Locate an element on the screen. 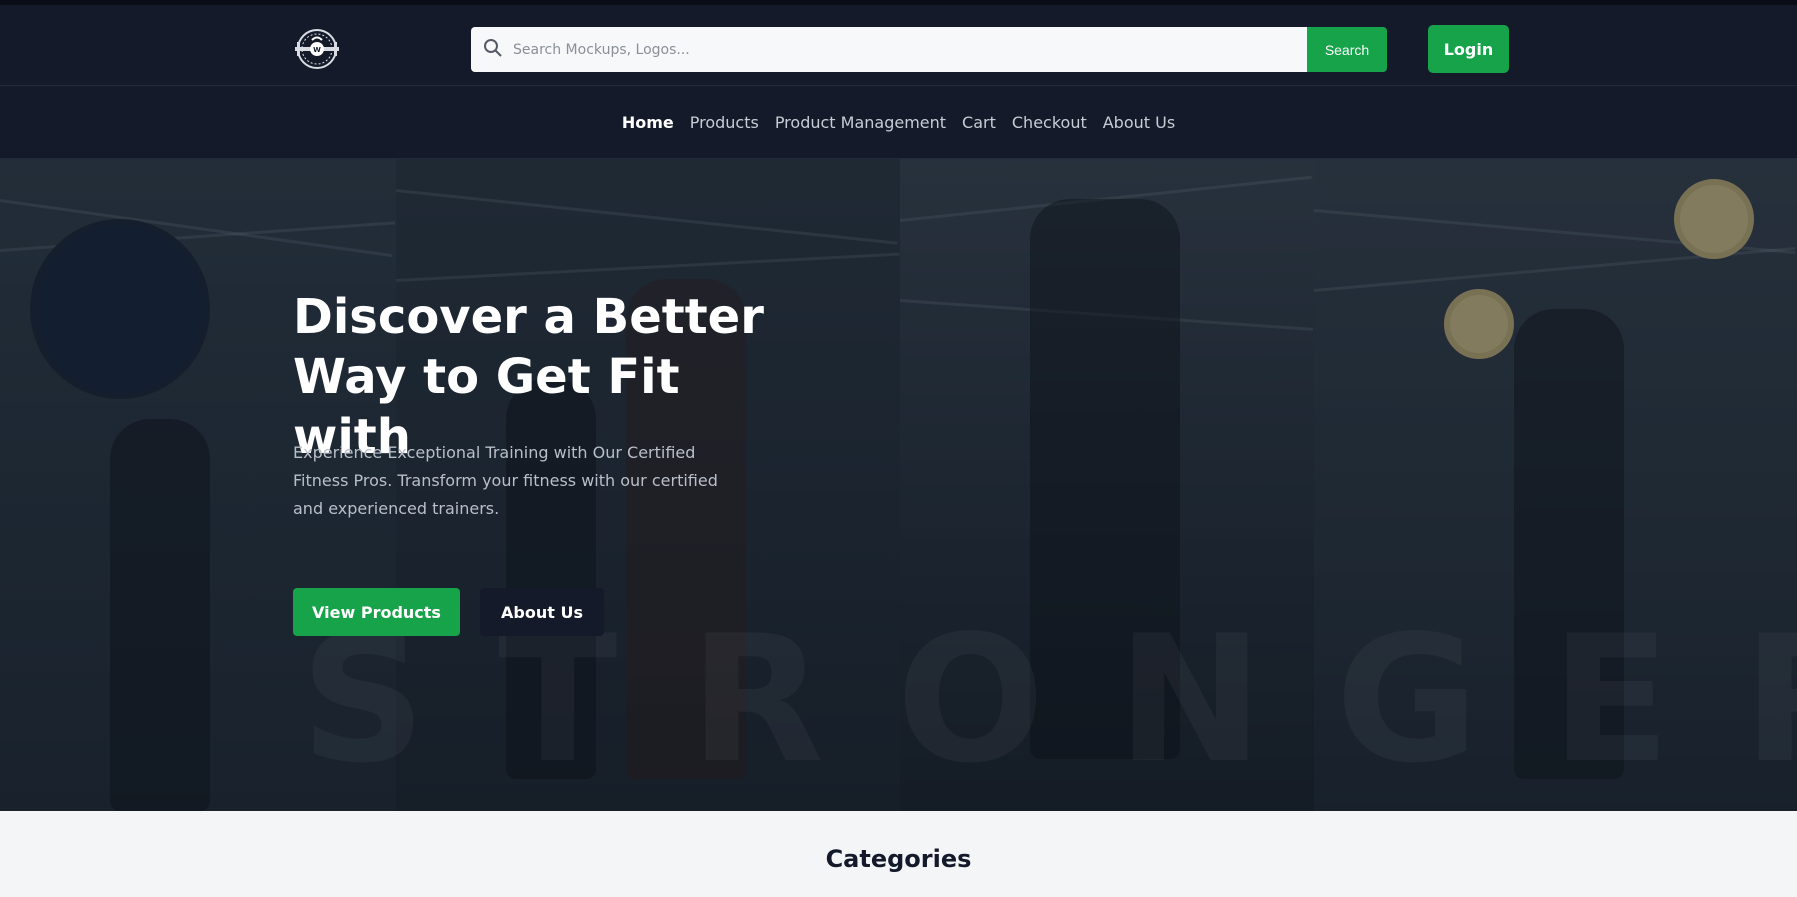  about-us-button: About Us is located at coordinates (542, 612).